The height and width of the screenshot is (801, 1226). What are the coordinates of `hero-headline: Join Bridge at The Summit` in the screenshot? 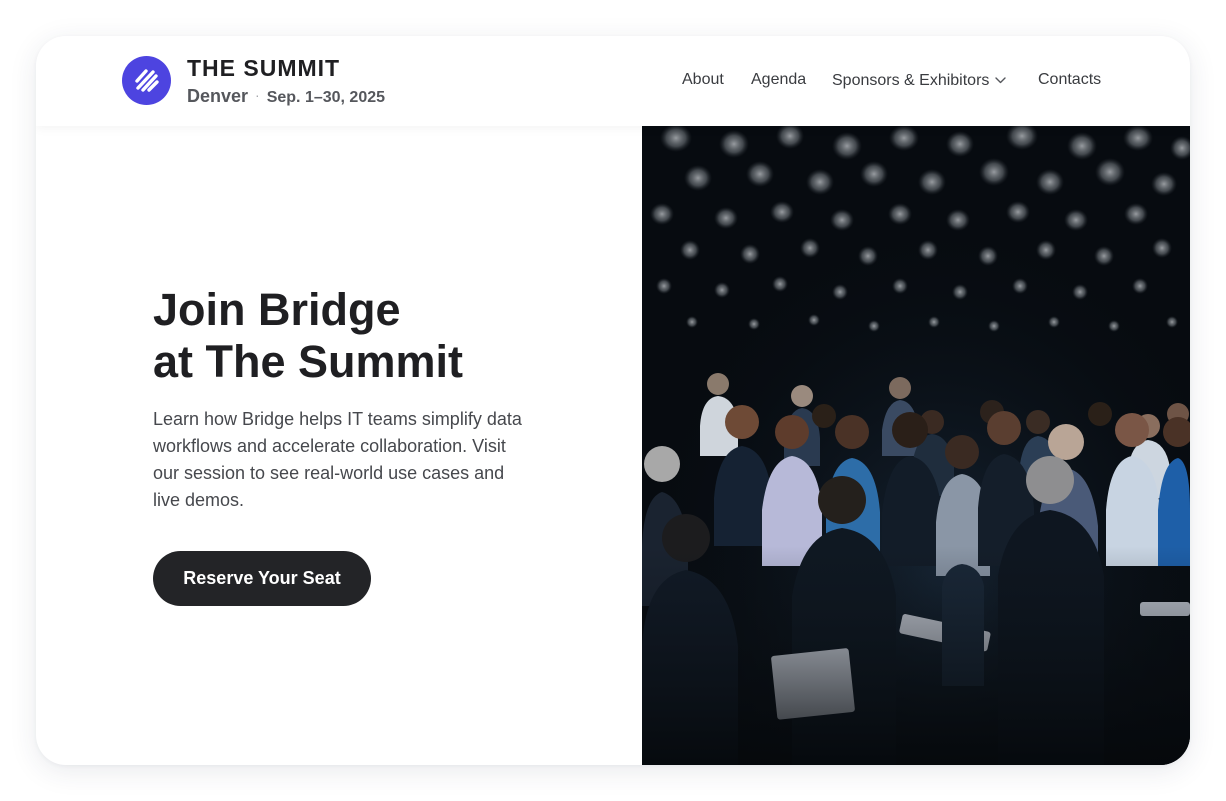 It's located at (368, 336).